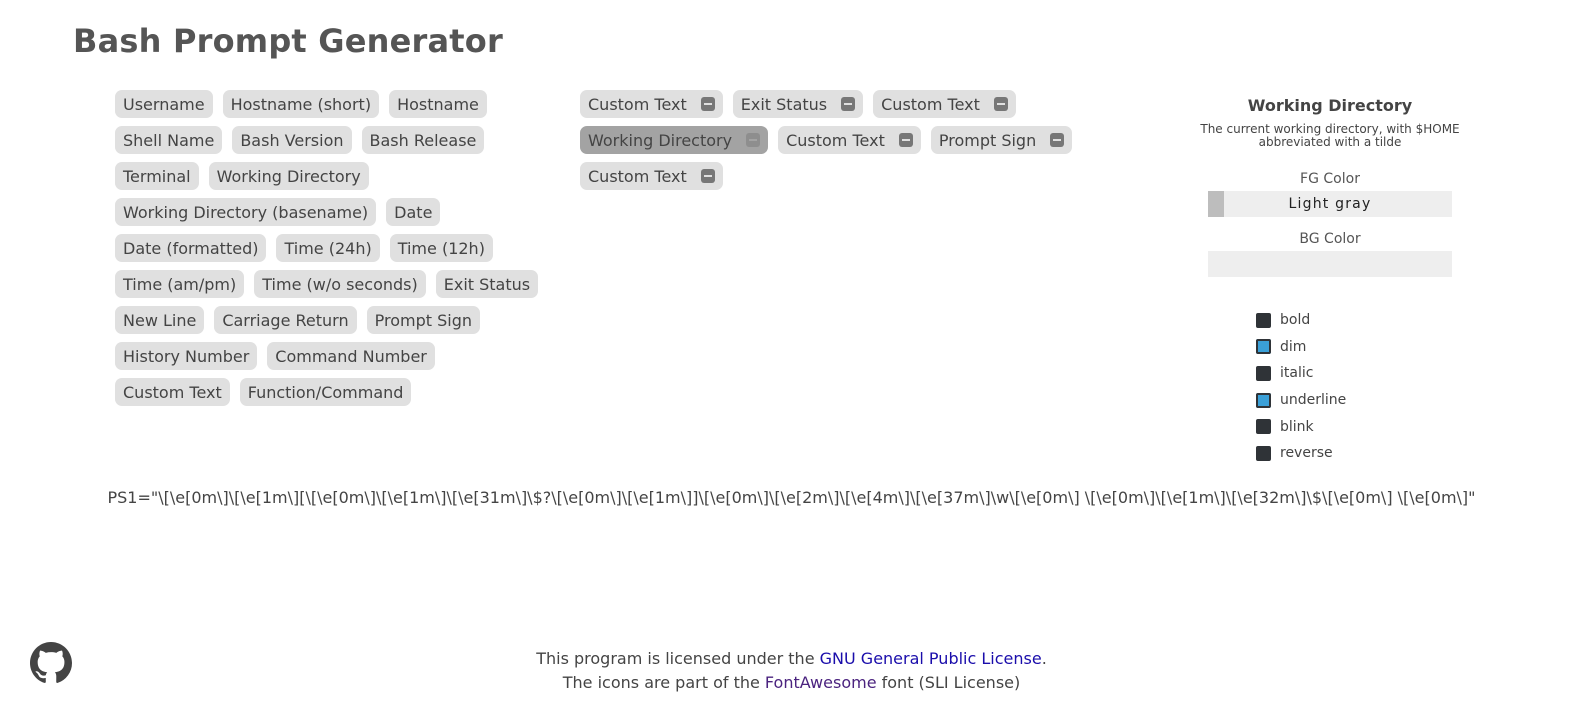 The width and height of the screenshot is (1583, 720). What do you see at coordinates (438, 104) in the screenshot?
I see `palette-item-hostname: Hostname` at bounding box center [438, 104].